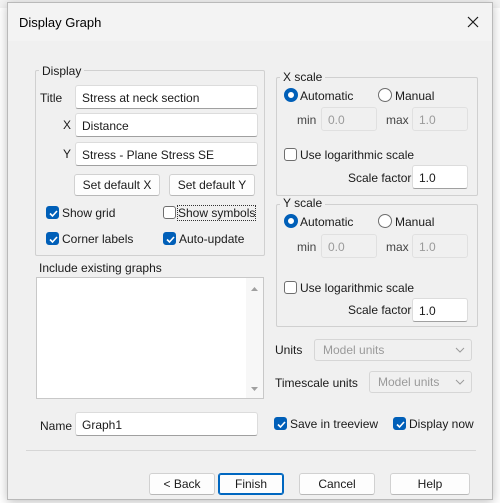  I want to click on x-manual-label: Manual, so click(415, 96).